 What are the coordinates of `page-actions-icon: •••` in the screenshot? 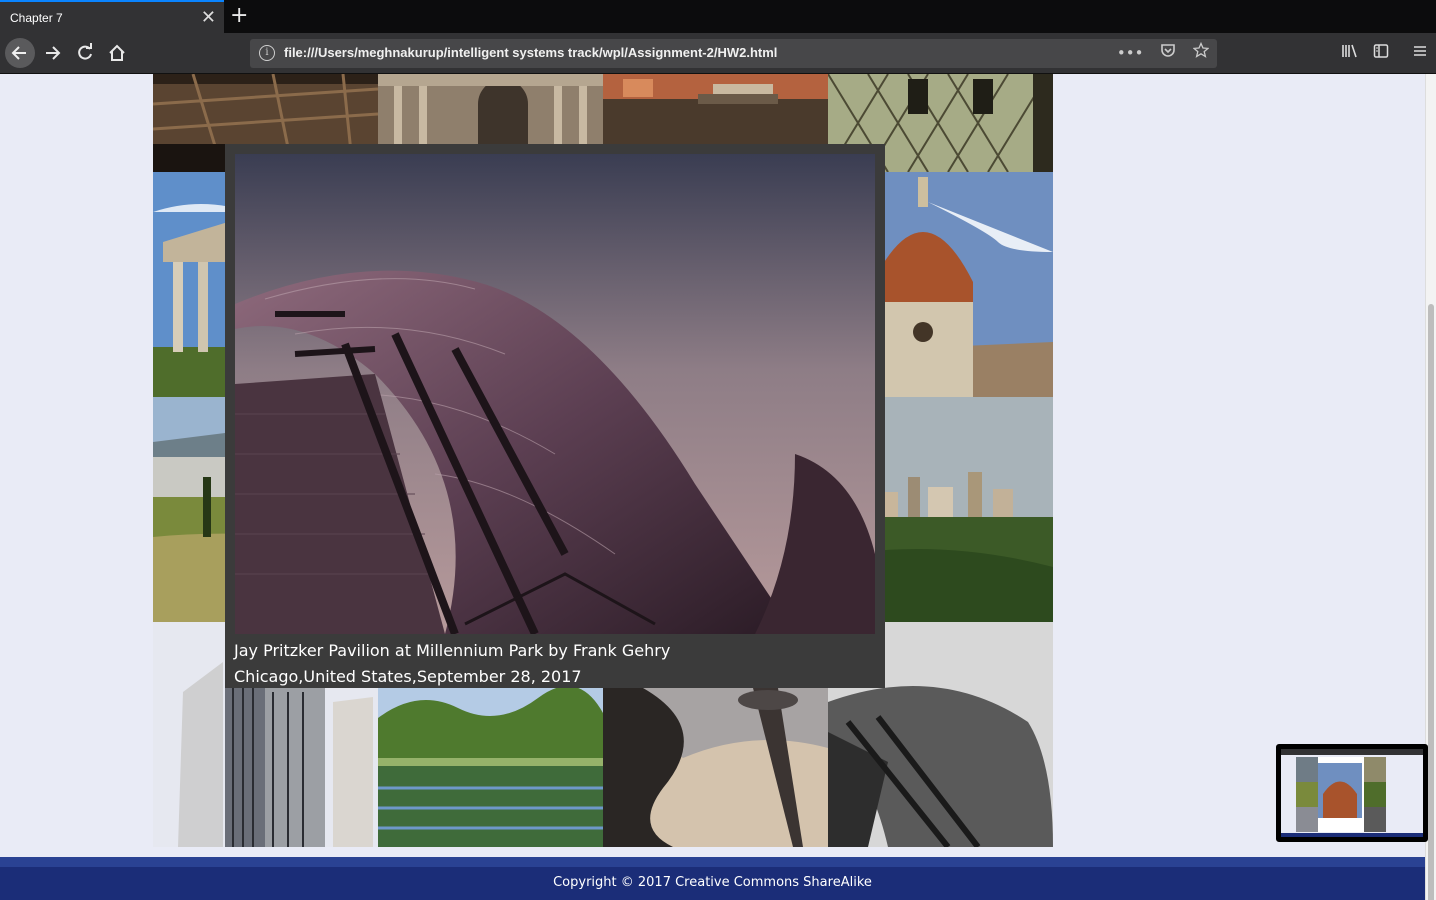 It's located at (1130, 53).